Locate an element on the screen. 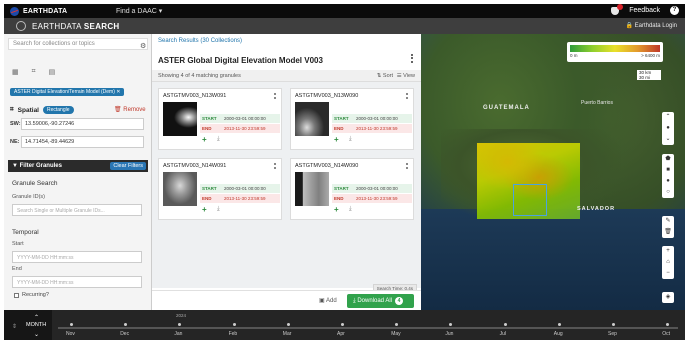 The width and height of the screenshot is (689, 344). collection-search-input: Search for collections or topics is located at coordinates (78, 44).